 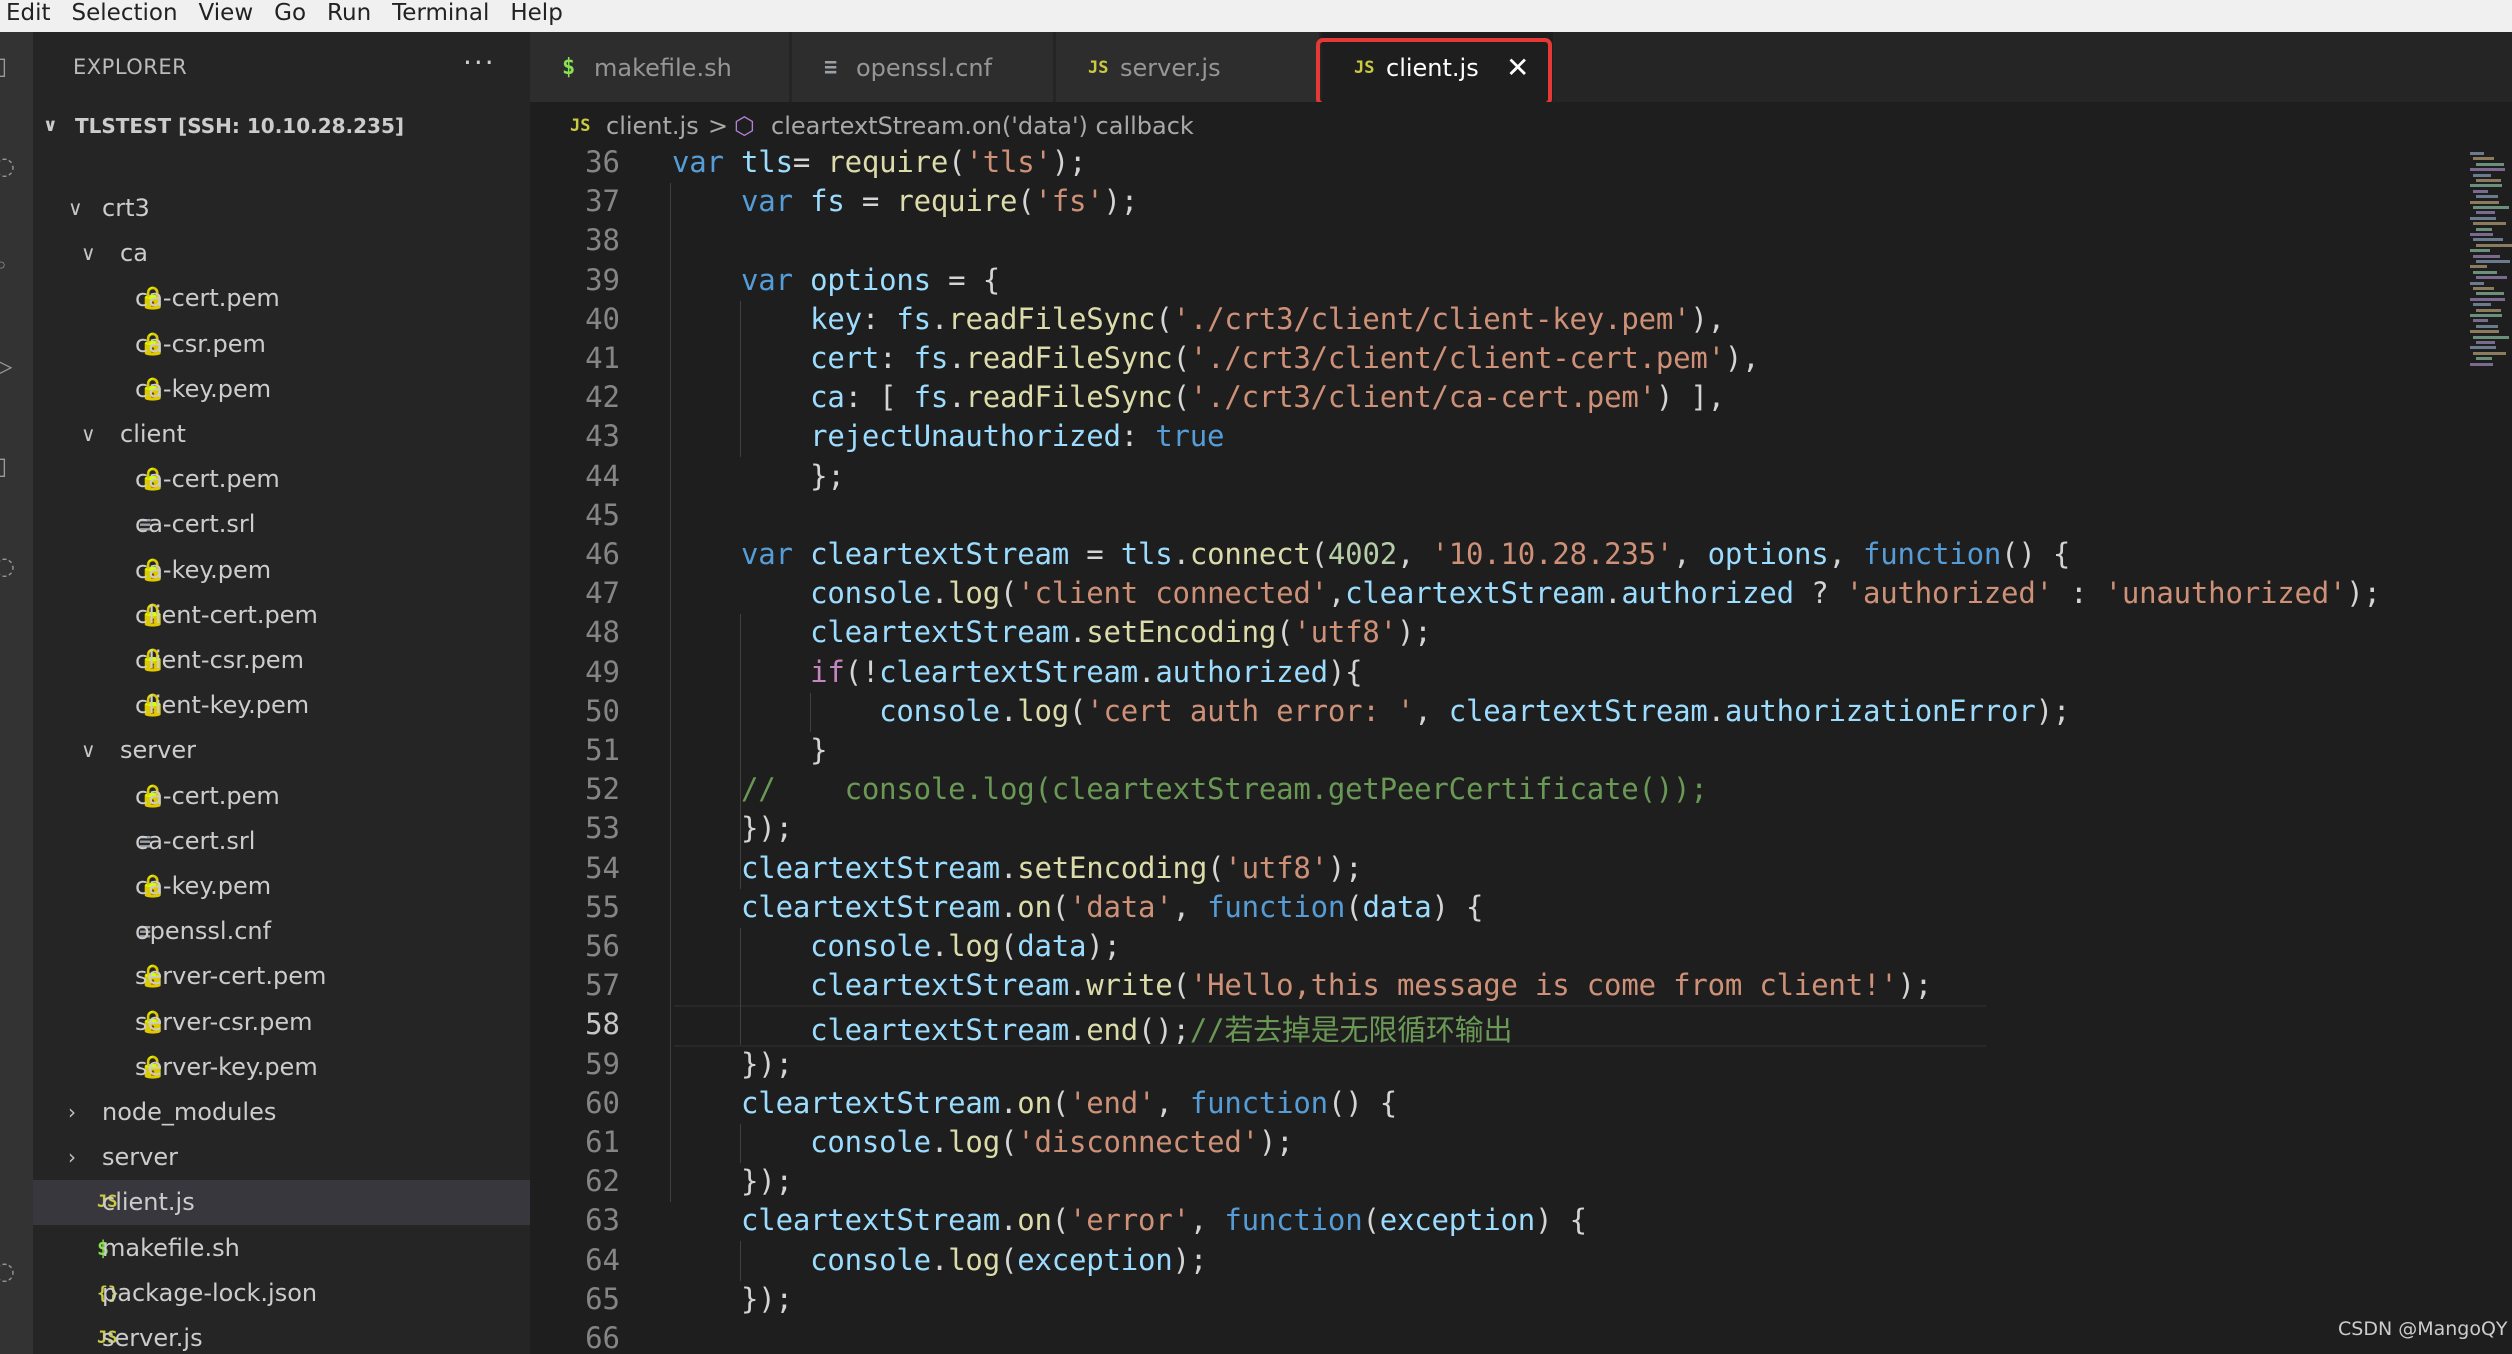 I want to click on tree-file: 🔒 client-cert.pem, so click(x=281, y=615).